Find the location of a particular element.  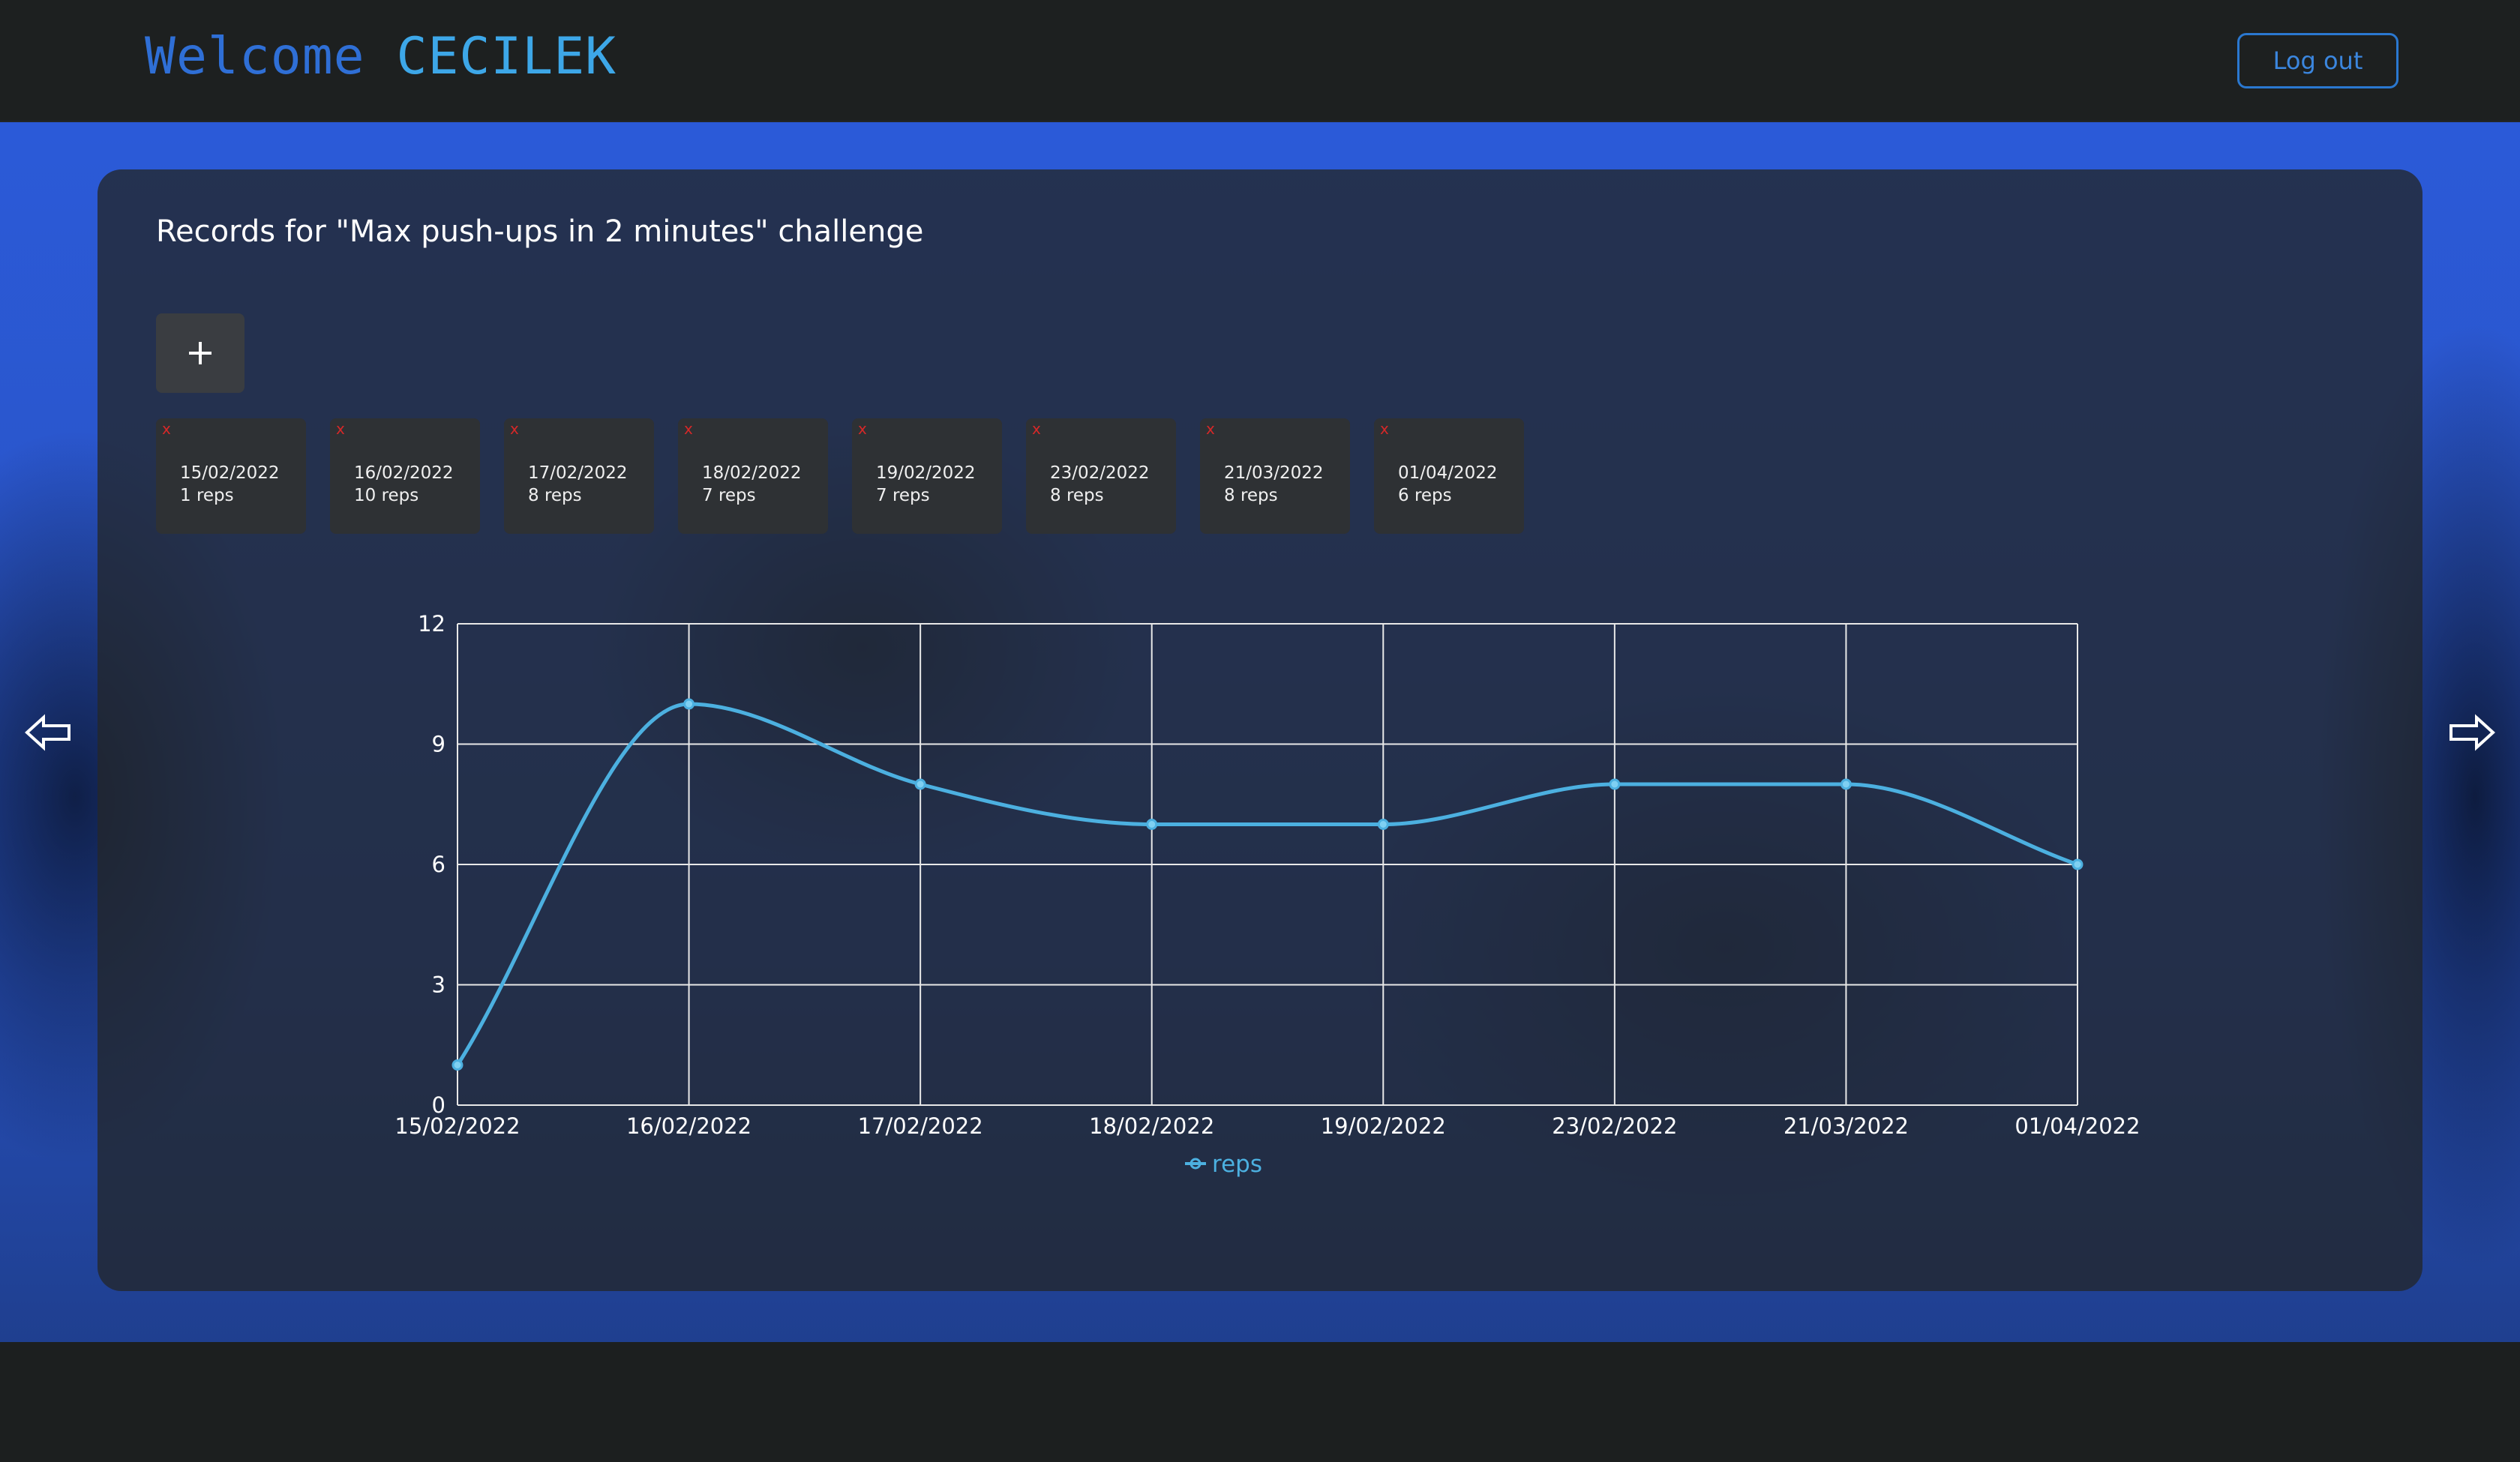

top-bar: Welcome CECILEK Log out is located at coordinates (1260, 61).